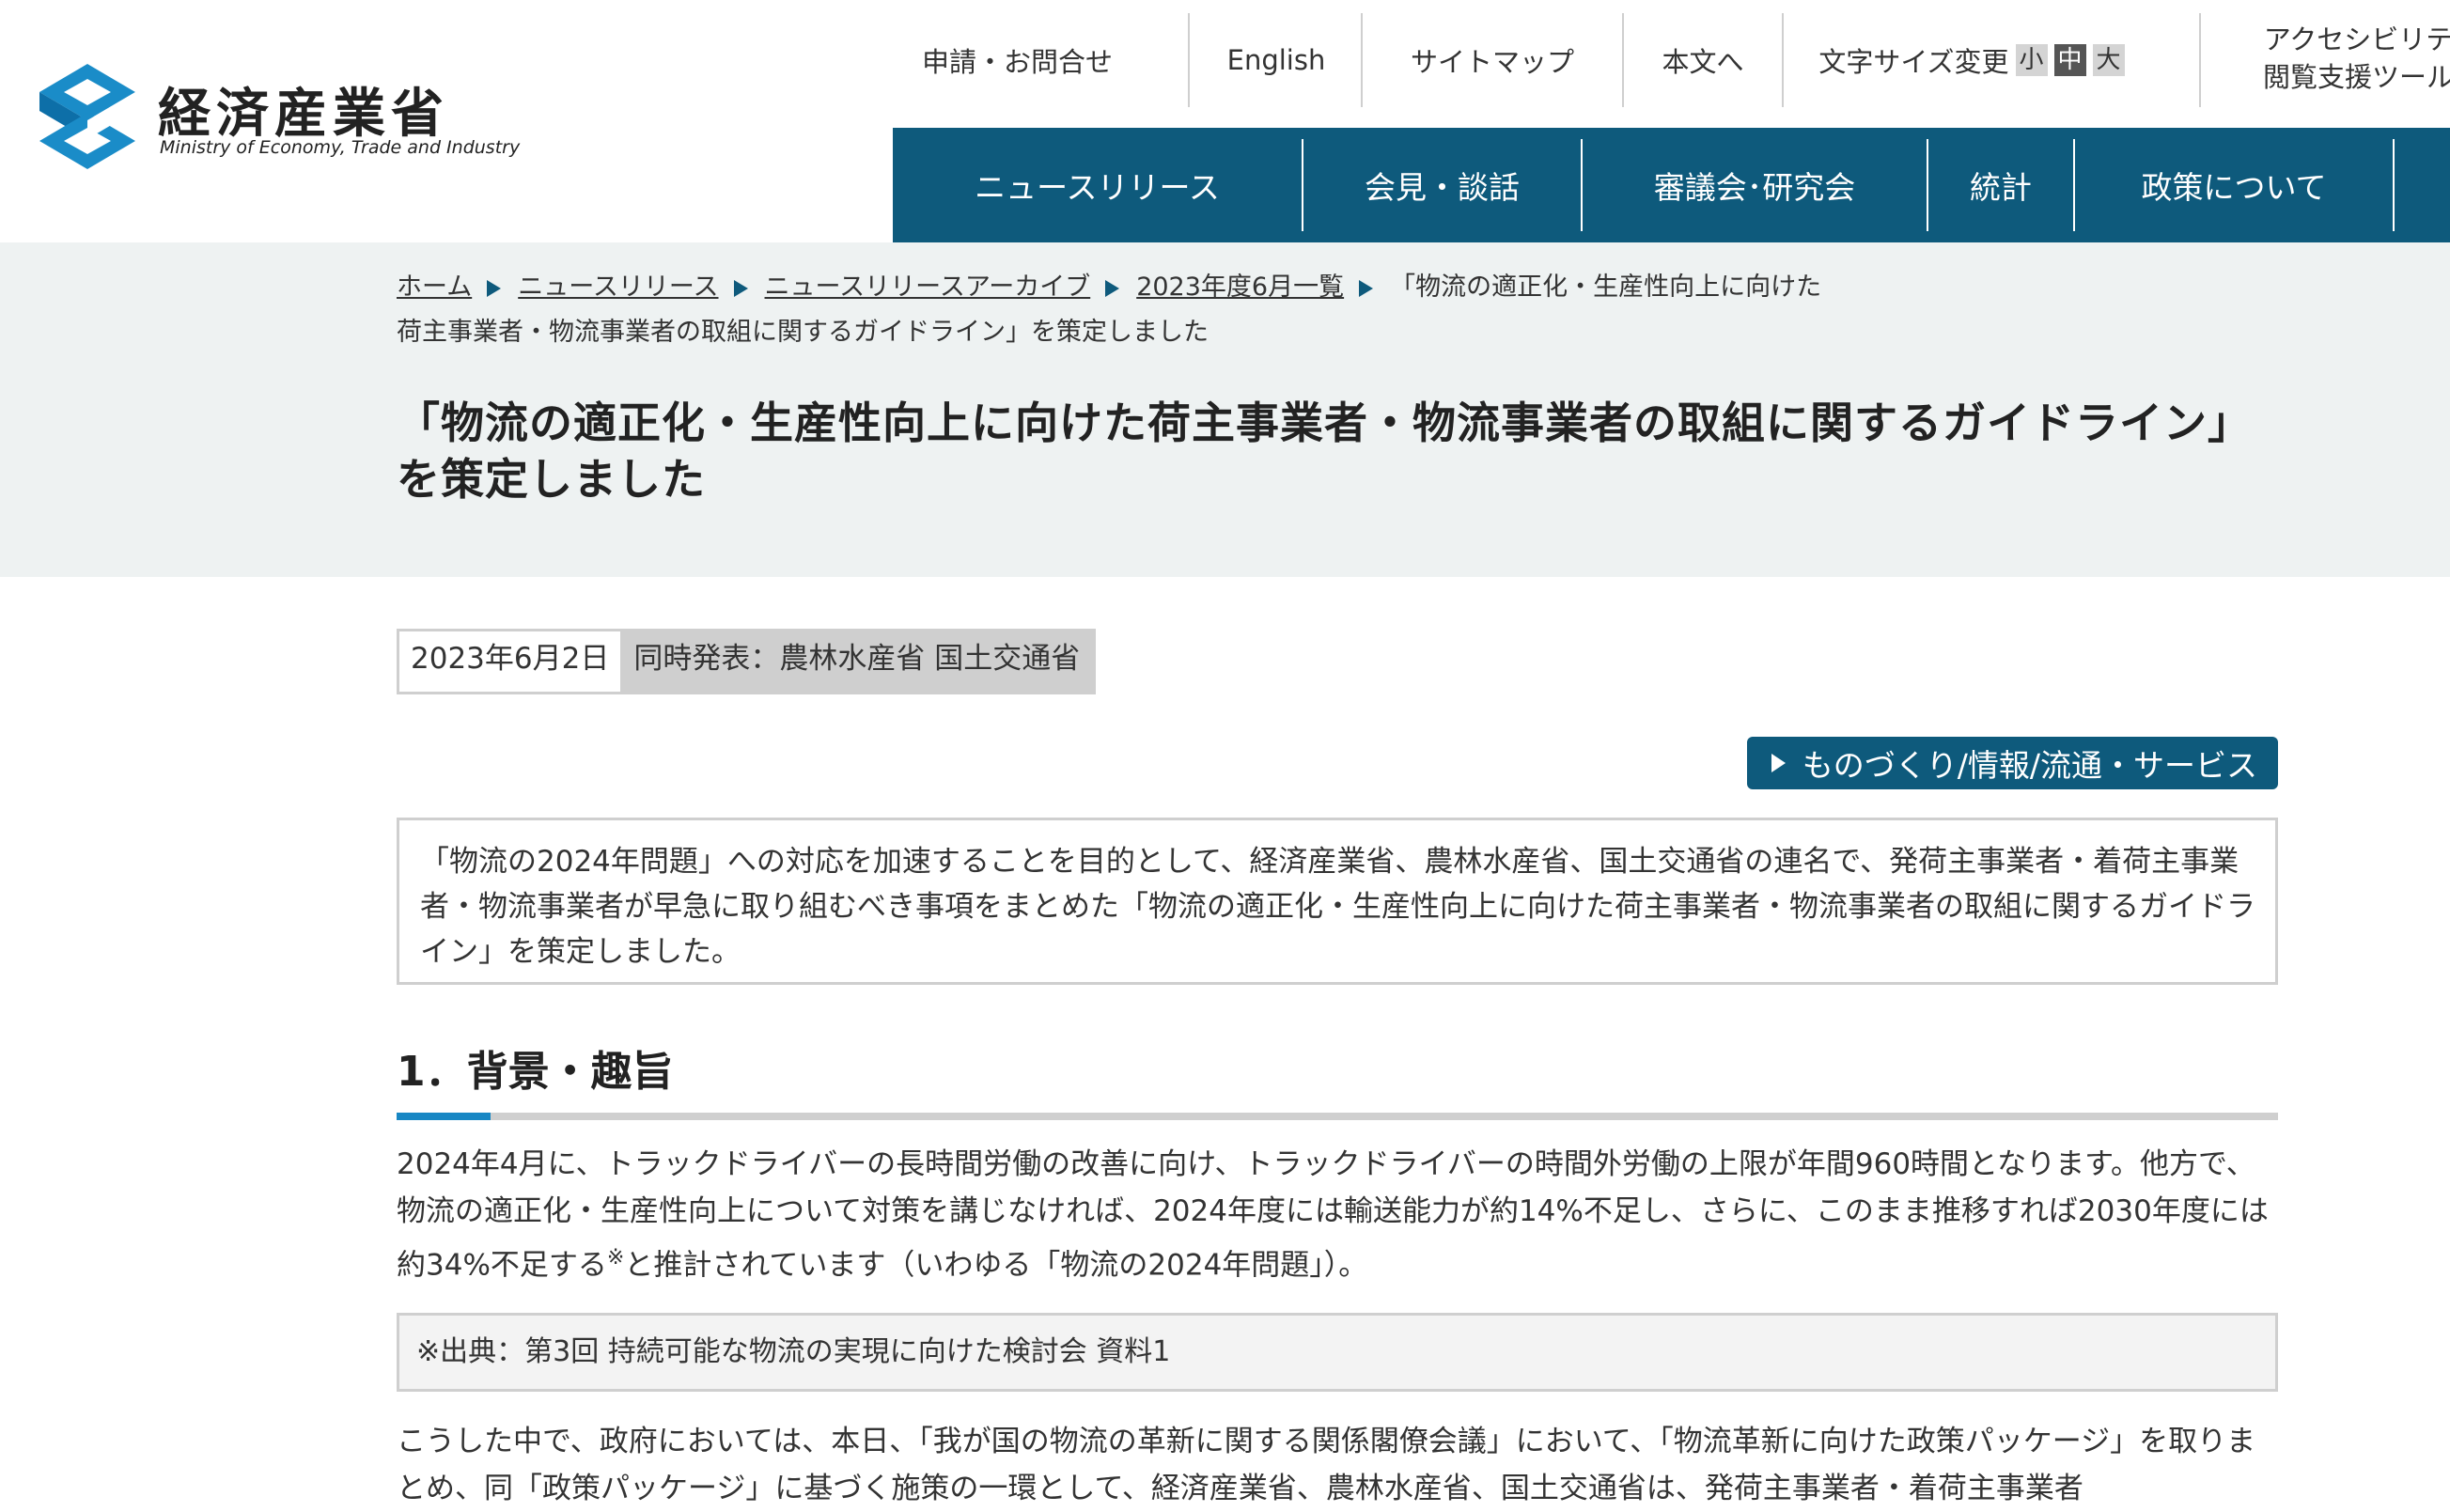  What do you see at coordinates (2356, 58) in the screenshot?
I see `accessibility-tool-link: アクセシビリテ 閲覧支援ツール` at bounding box center [2356, 58].